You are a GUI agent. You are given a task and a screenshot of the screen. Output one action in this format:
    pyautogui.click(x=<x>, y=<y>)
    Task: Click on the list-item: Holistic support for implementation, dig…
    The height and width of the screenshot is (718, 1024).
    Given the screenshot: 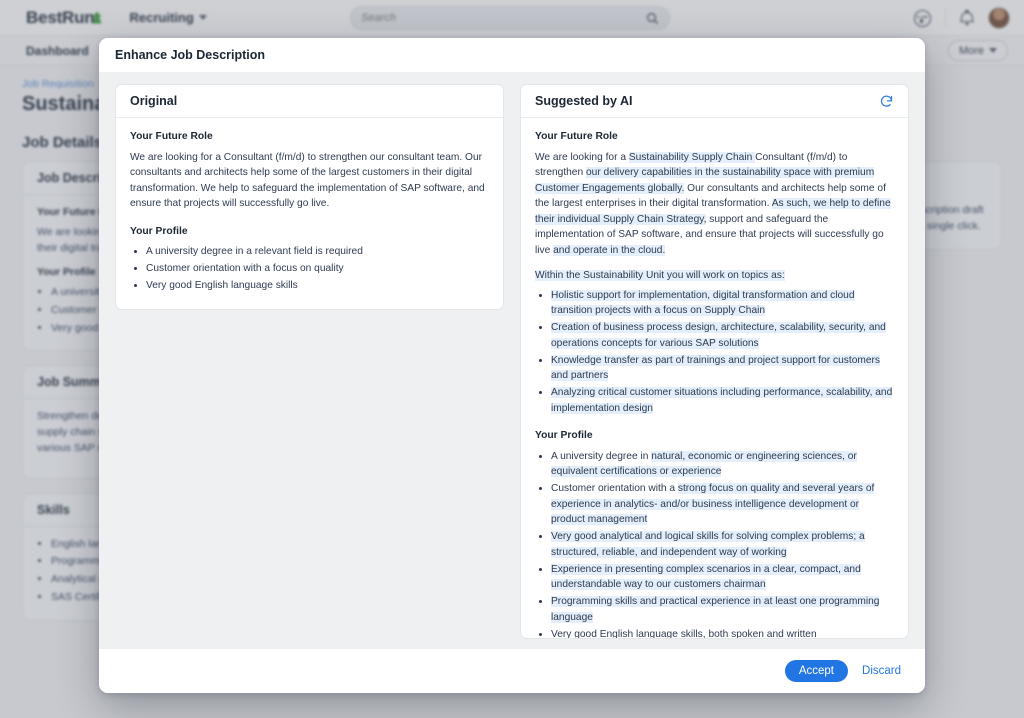 What is the action you would take?
    pyautogui.click(x=722, y=303)
    